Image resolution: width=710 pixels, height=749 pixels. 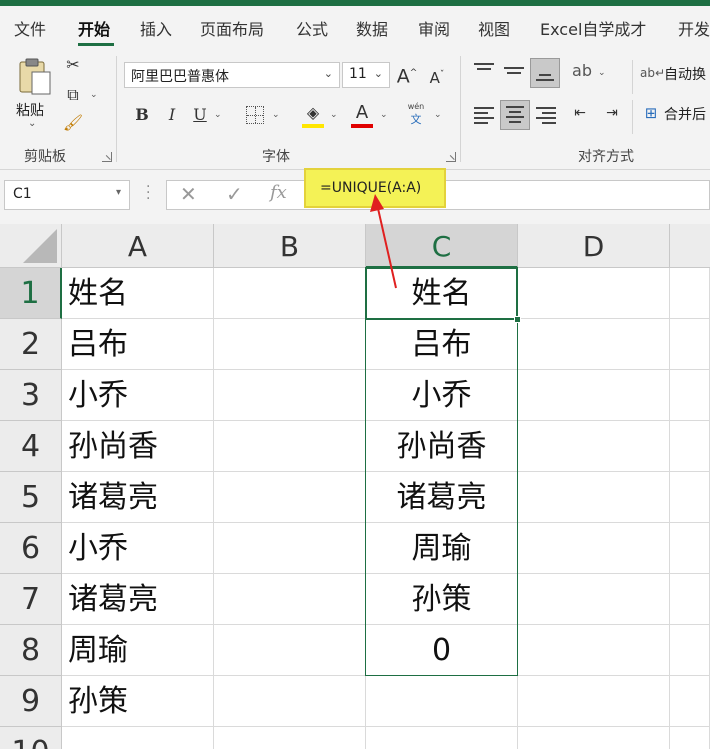 I want to click on annotation-arrow, so click(x=383, y=241).